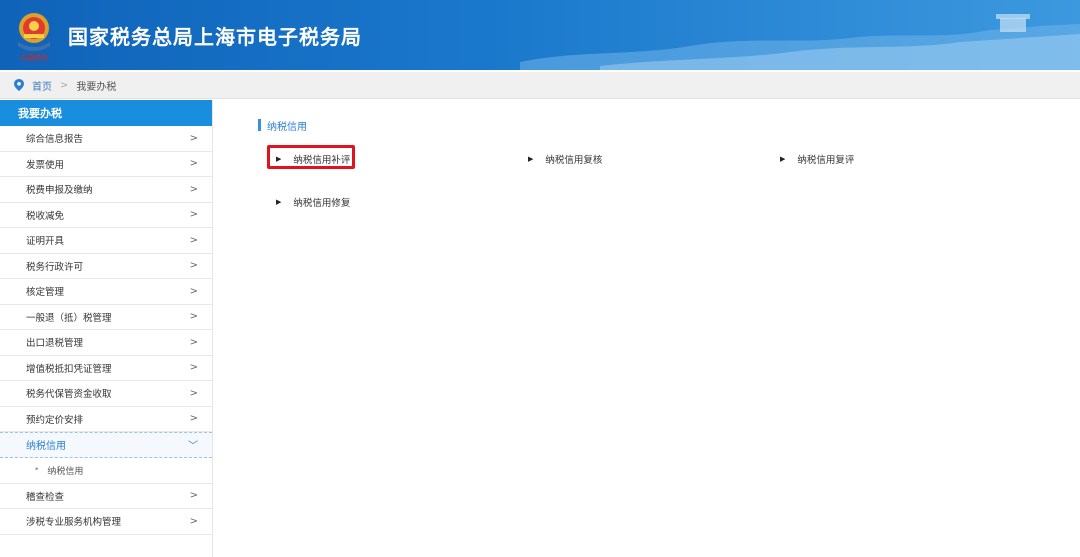  What do you see at coordinates (55, 140) in the screenshot?
I see `sidebar-item-label: 综合信息报告` at bounding box center [55, 140].